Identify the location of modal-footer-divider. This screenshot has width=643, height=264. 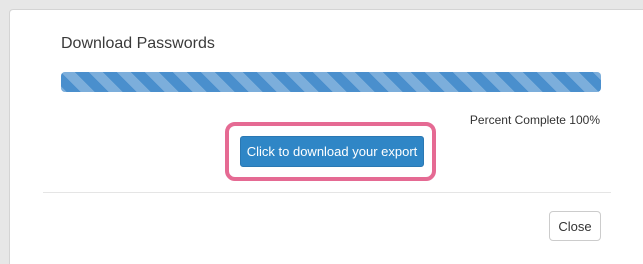
(327, 192).